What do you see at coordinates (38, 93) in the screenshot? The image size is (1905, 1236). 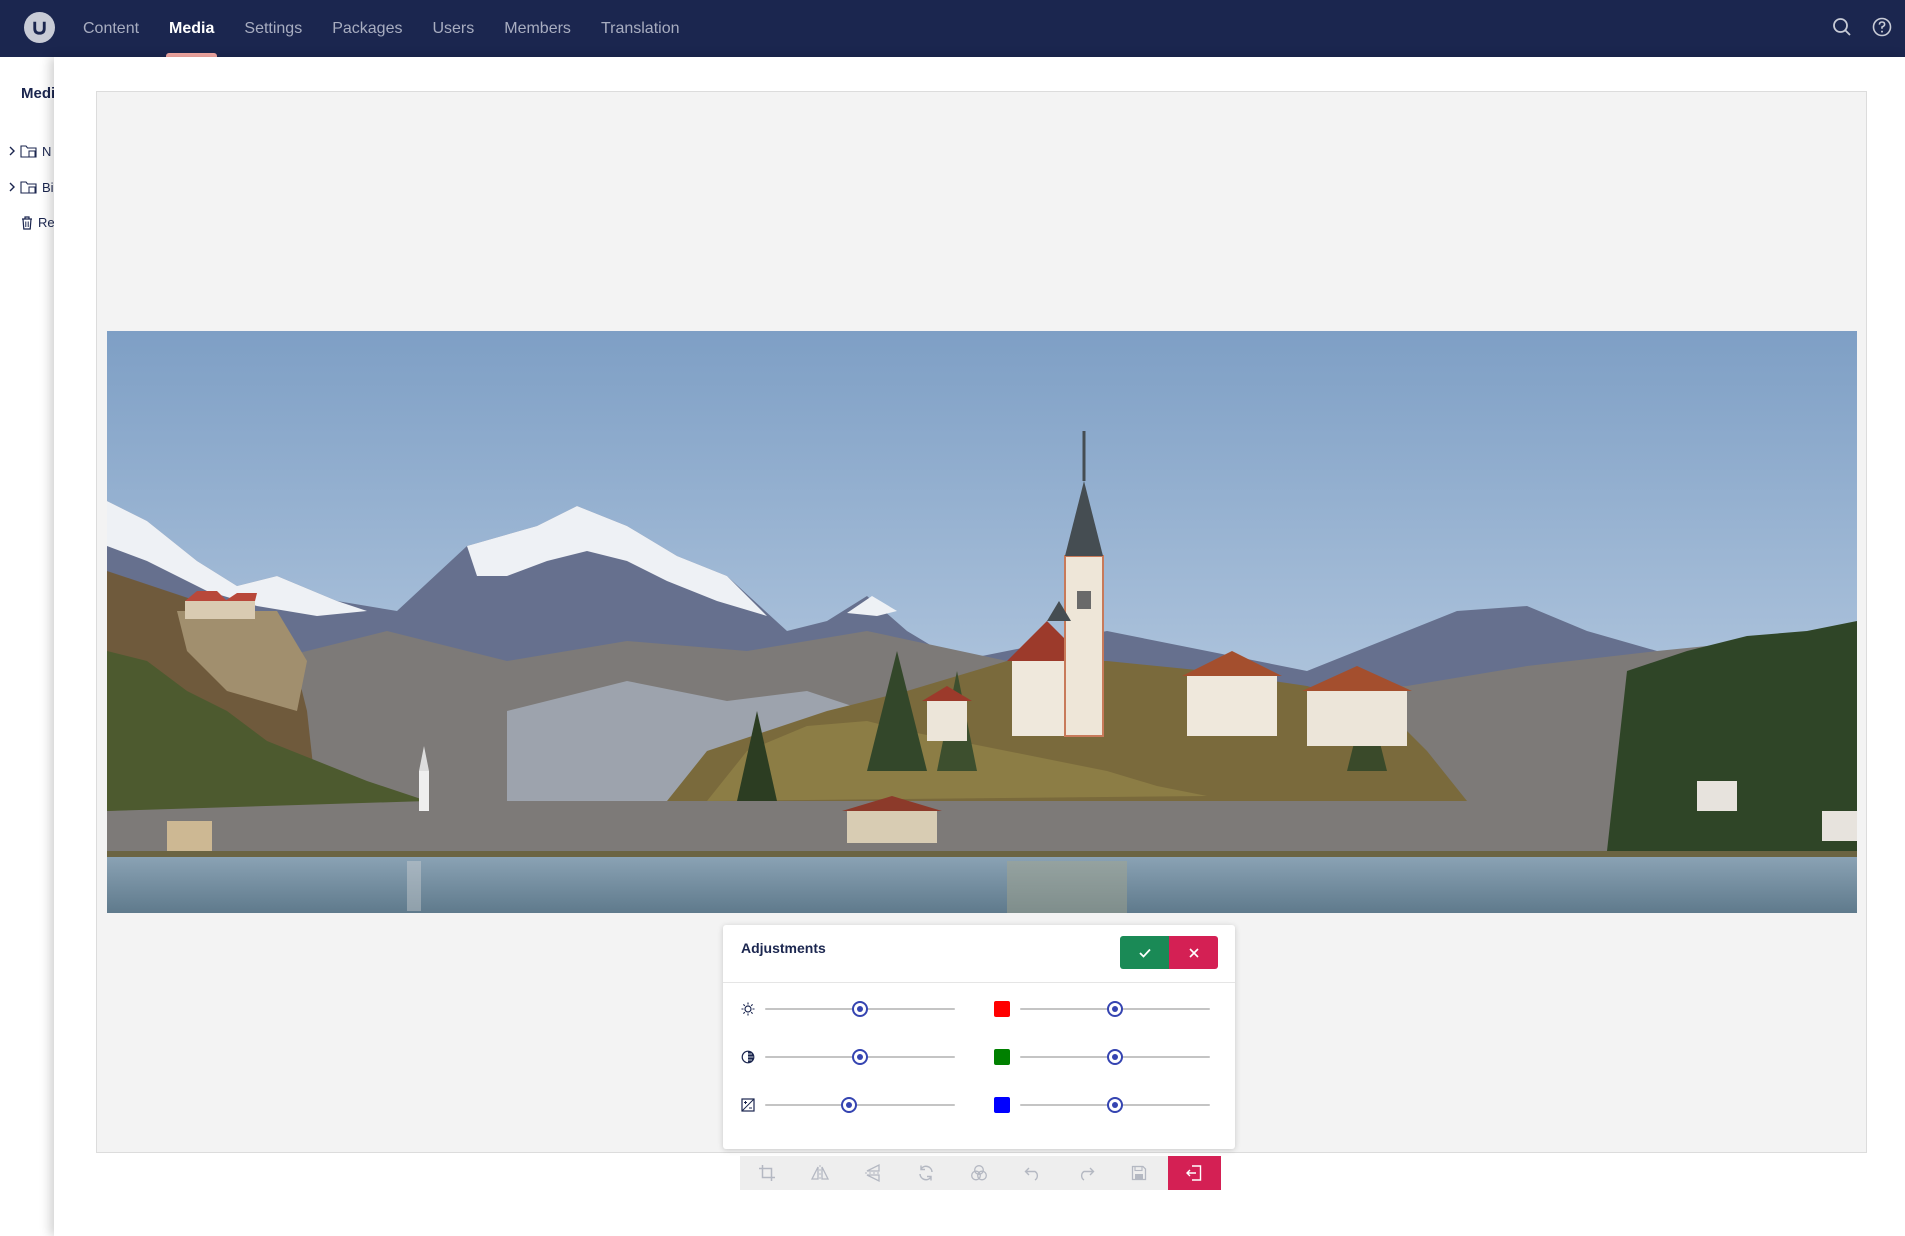 I see `sidebar-title: Medi` at bounding box center [38, 93].